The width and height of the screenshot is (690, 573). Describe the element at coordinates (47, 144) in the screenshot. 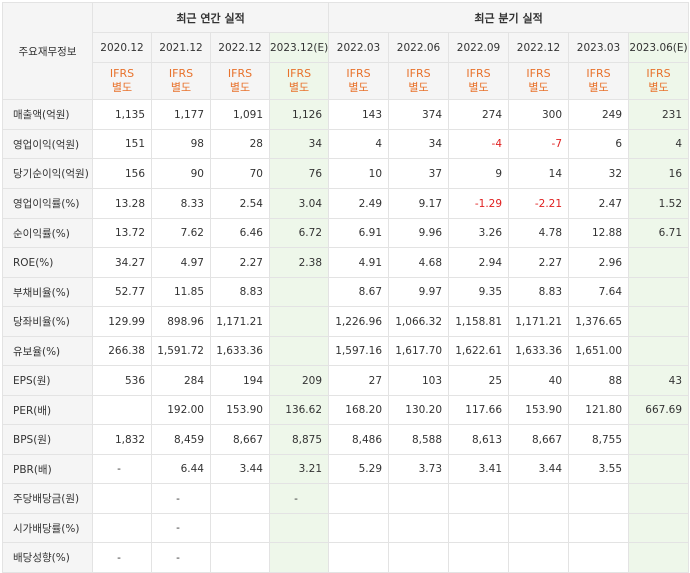

I see `row-label: 영업이익(억원)` at that location.